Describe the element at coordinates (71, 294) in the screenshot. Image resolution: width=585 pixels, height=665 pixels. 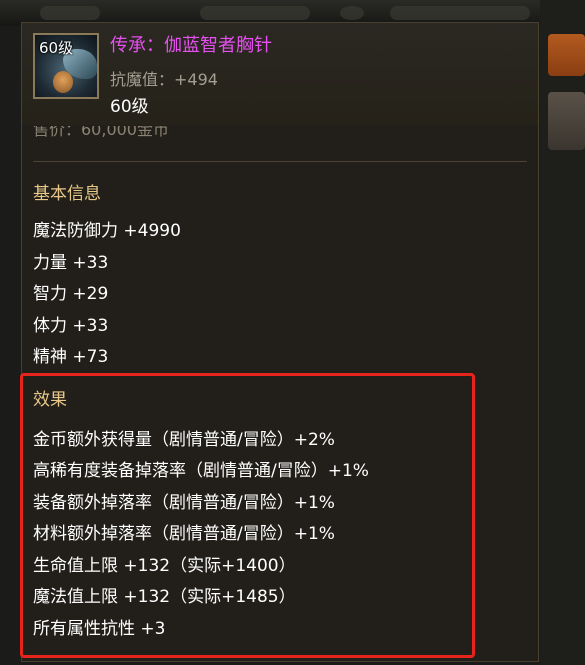
I see `stat-line: 智力 +29` at that location.